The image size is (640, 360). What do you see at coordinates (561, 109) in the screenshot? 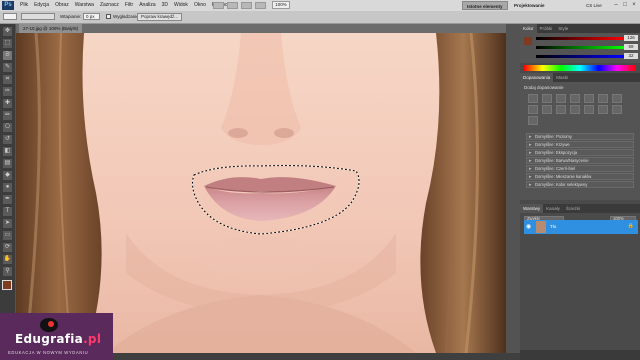
I see `channel-mixer-icon` at bounding box center [561, 109].